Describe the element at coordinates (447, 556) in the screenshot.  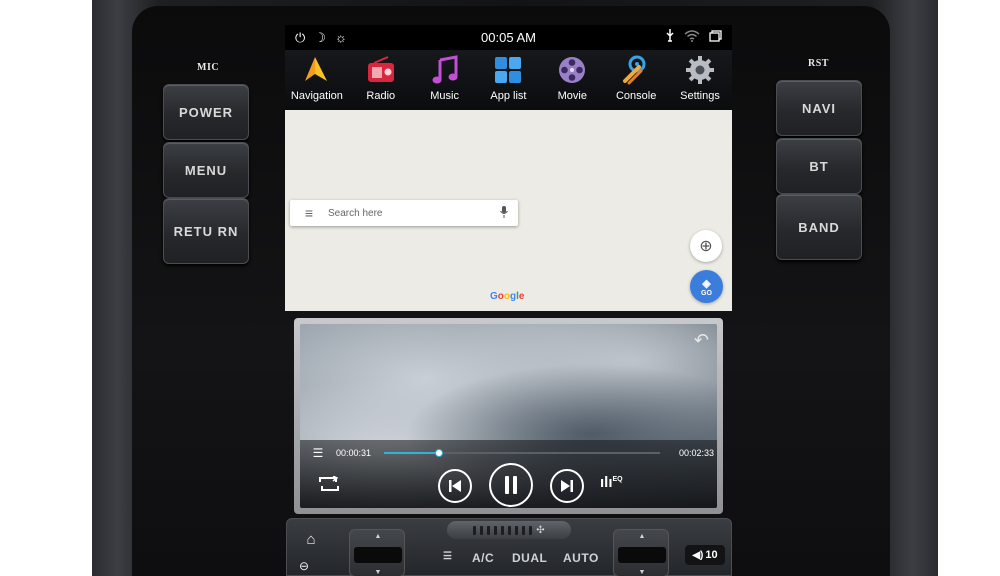
I see `defrost-icon: ☰` at that location.